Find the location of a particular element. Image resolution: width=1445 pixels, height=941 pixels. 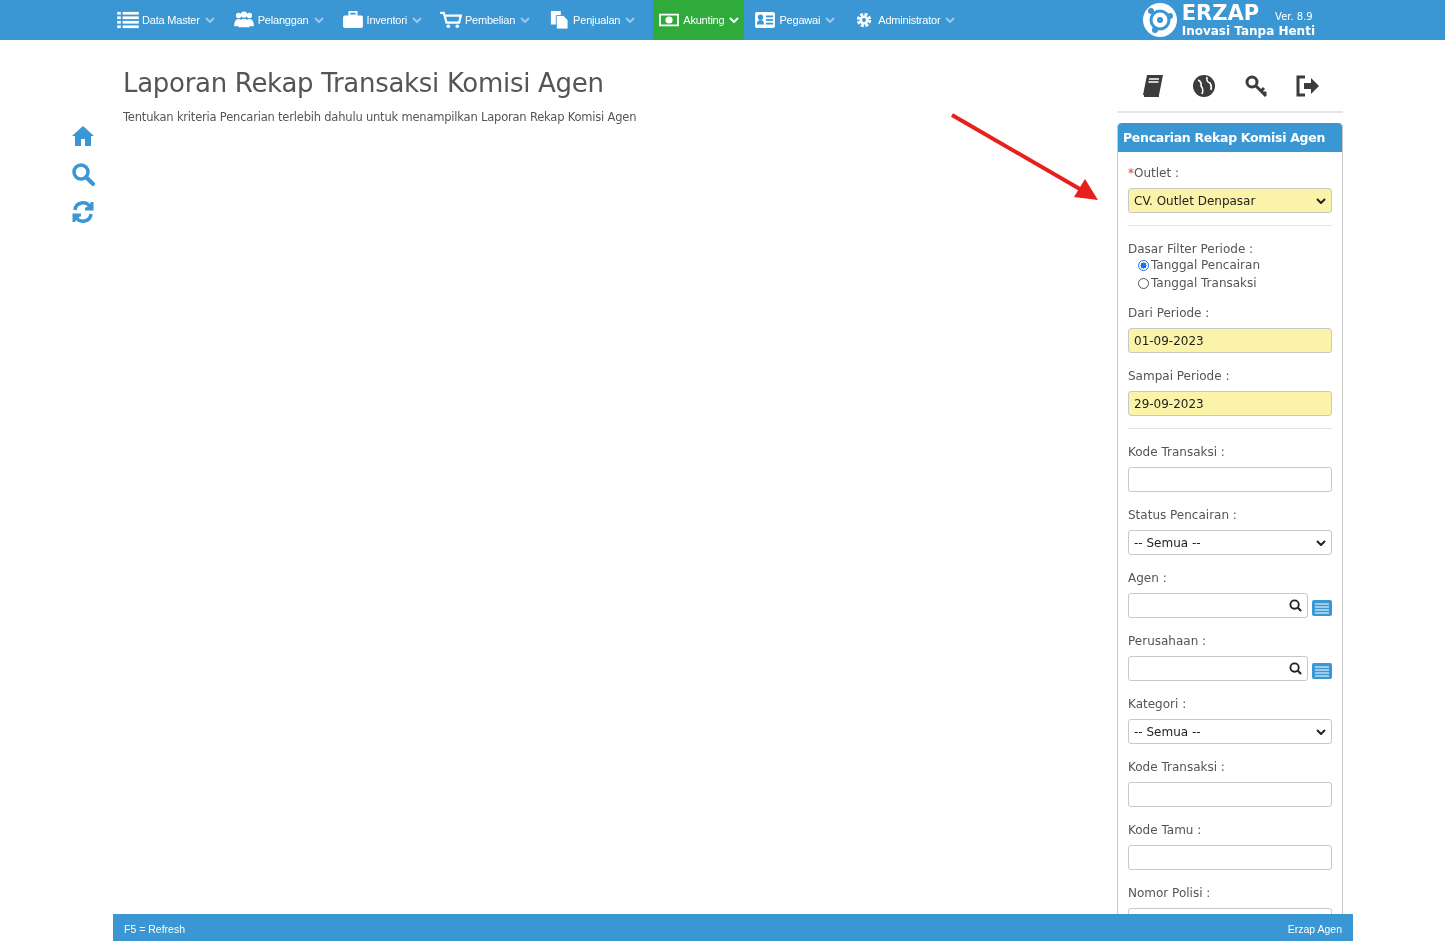

logout-icon is located at coordinates (1307, 86).